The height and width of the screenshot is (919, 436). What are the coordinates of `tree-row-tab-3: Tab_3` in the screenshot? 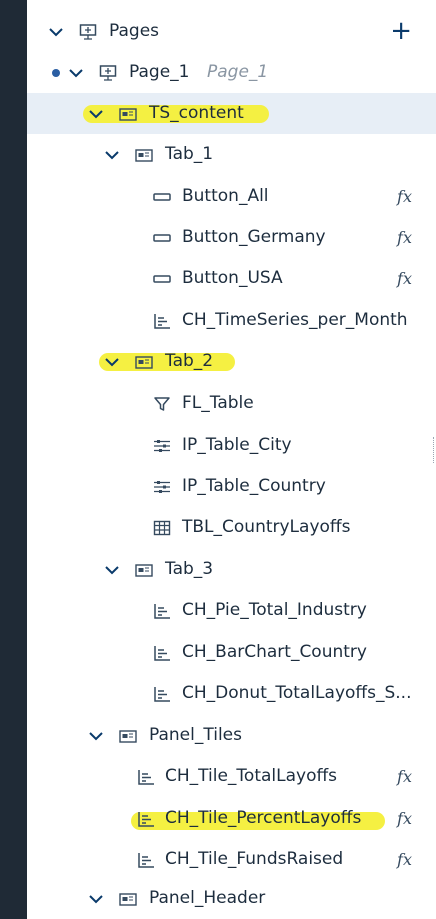 It's located at (231, 569).